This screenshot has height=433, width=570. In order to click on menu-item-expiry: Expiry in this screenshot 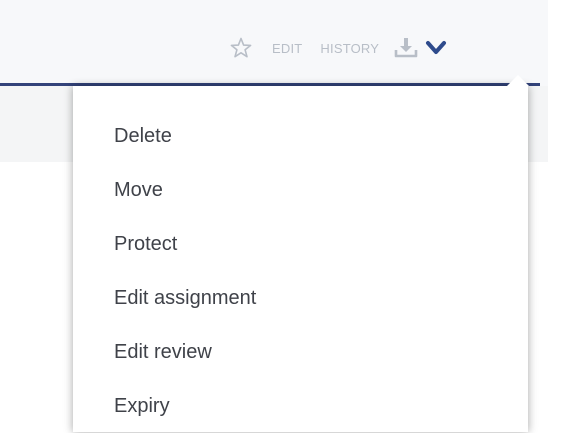, I will do `click(300, 406)`.